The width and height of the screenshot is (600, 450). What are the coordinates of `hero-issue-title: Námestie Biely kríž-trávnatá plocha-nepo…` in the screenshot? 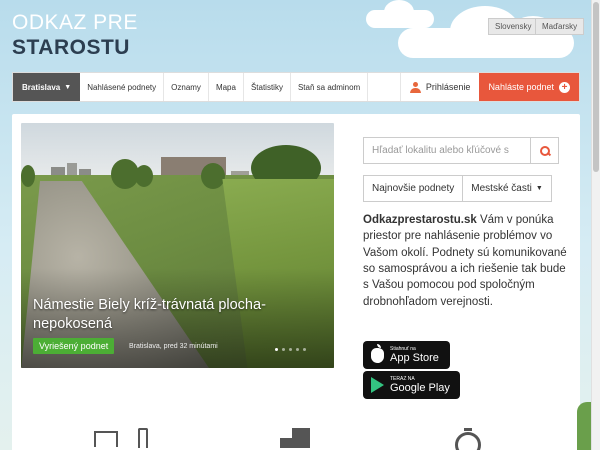 It's located at (178, 315).